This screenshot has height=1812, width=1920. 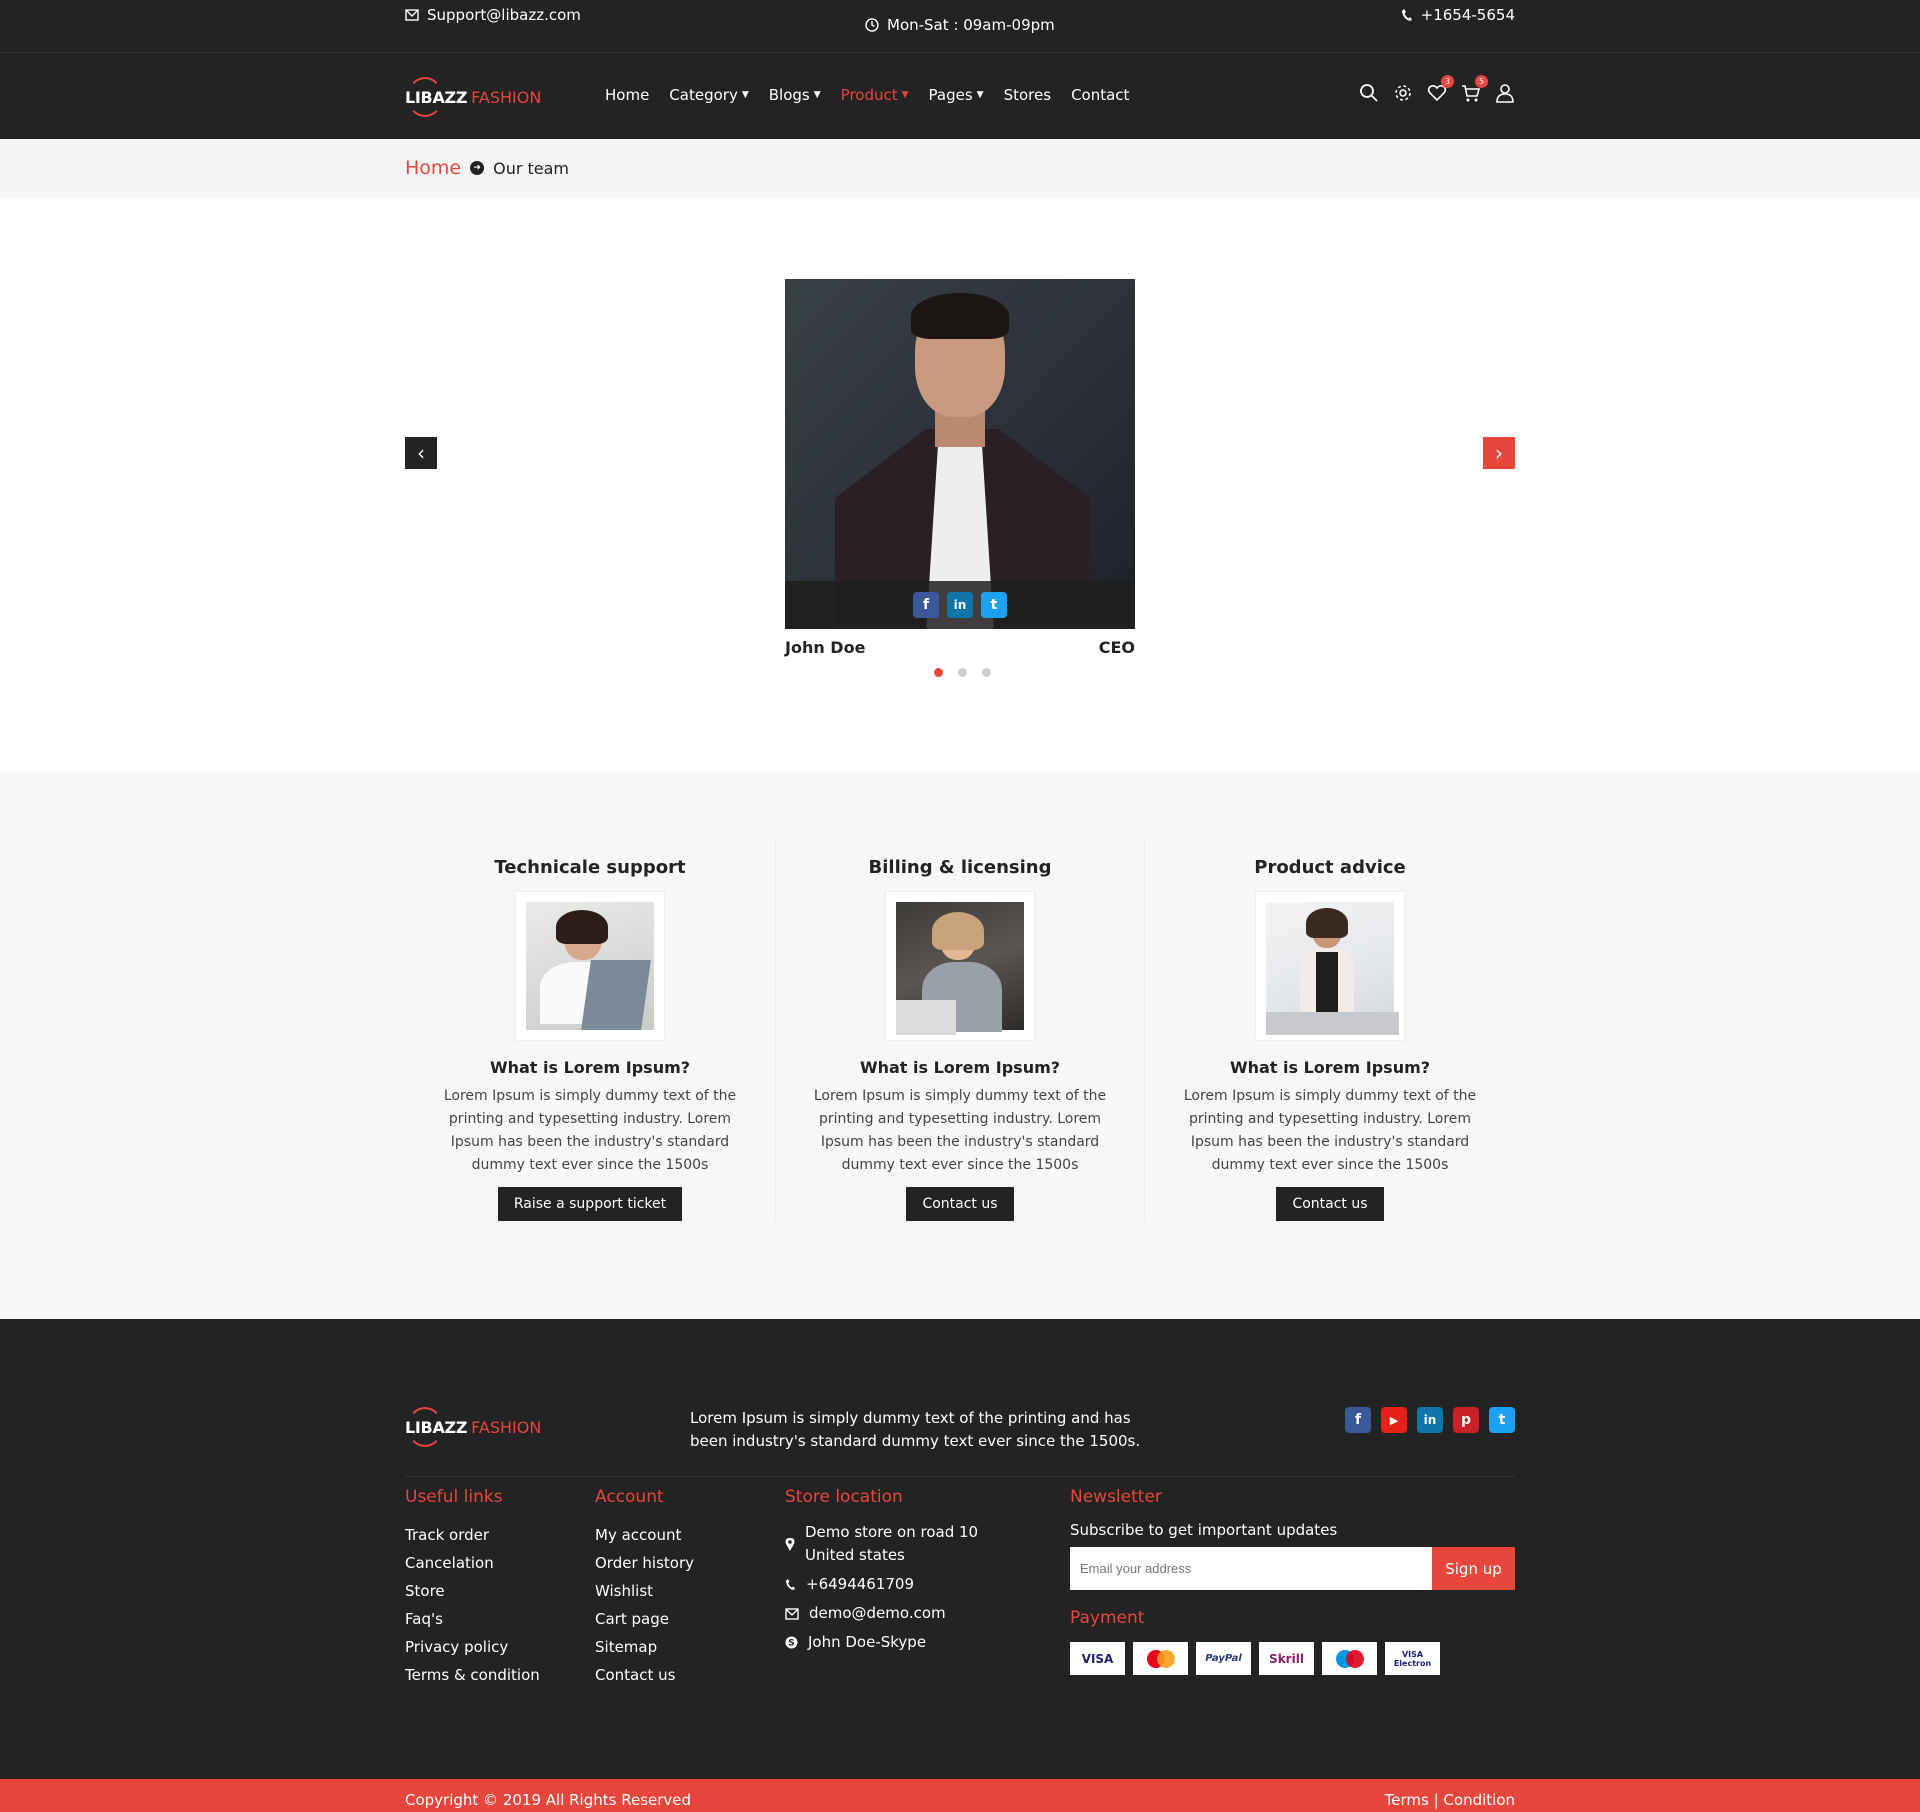 I want to click on pinterest-icon: p, so click(x=1466, y=1420).